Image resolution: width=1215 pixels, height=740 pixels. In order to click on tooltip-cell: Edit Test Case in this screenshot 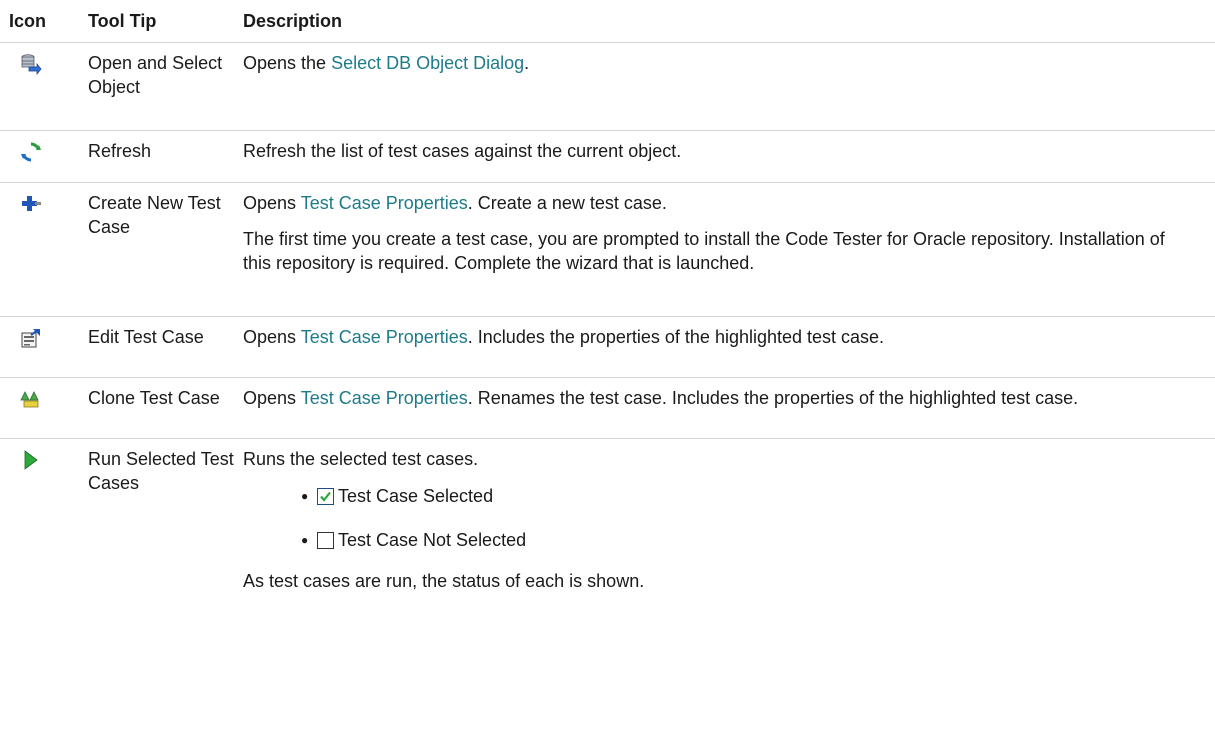, I will do `click(165, 347)`.